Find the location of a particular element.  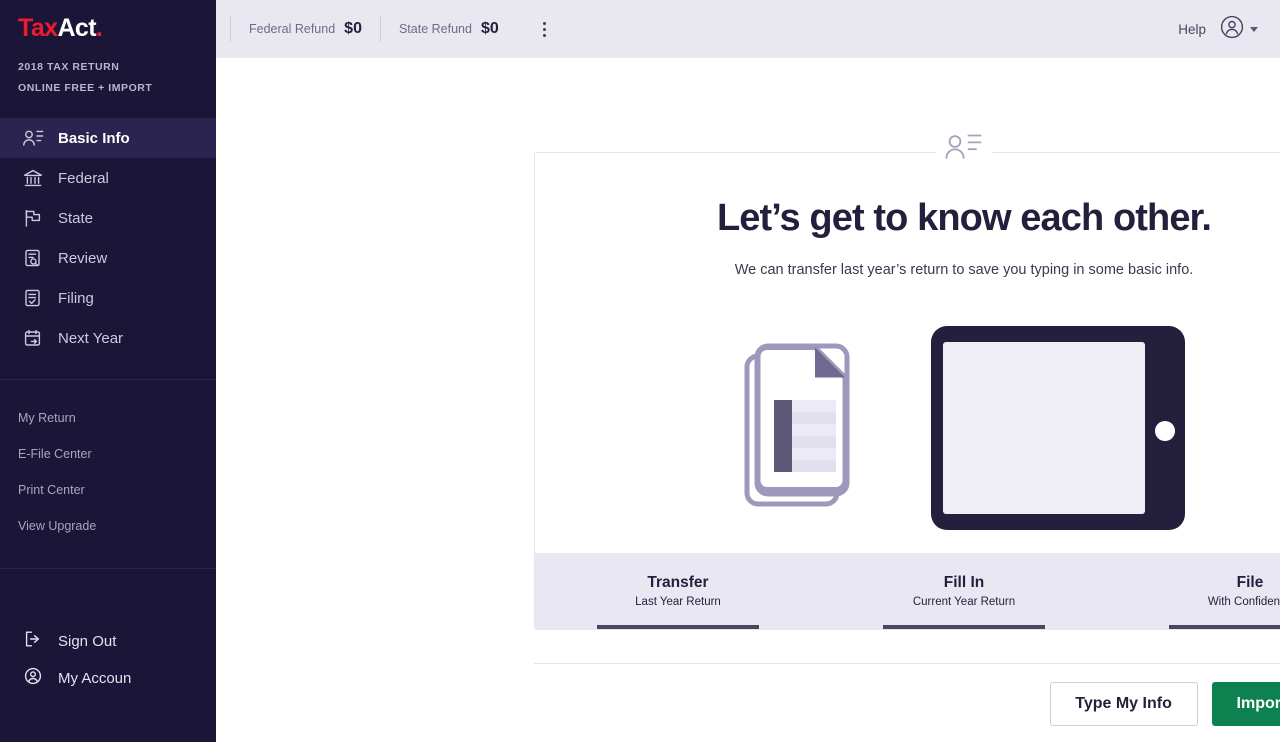

step-file: File With Confidence is located at coordinates (1193, 591).